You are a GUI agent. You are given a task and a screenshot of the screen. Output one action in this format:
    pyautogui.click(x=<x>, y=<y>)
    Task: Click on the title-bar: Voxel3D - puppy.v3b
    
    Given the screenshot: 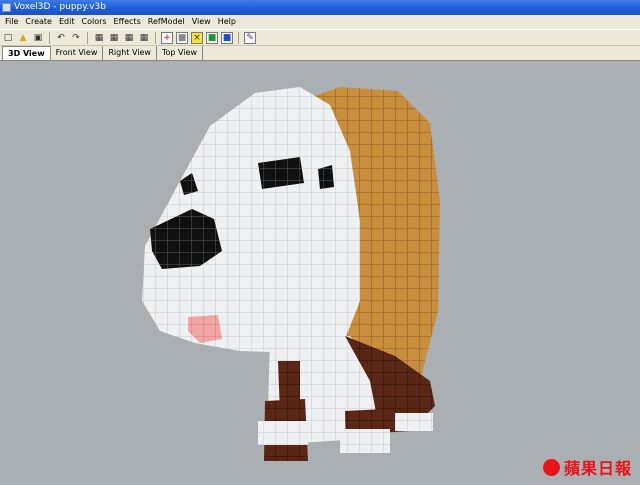 What is the action you would take?
    pyautogui.click(x=320, y=7)
    